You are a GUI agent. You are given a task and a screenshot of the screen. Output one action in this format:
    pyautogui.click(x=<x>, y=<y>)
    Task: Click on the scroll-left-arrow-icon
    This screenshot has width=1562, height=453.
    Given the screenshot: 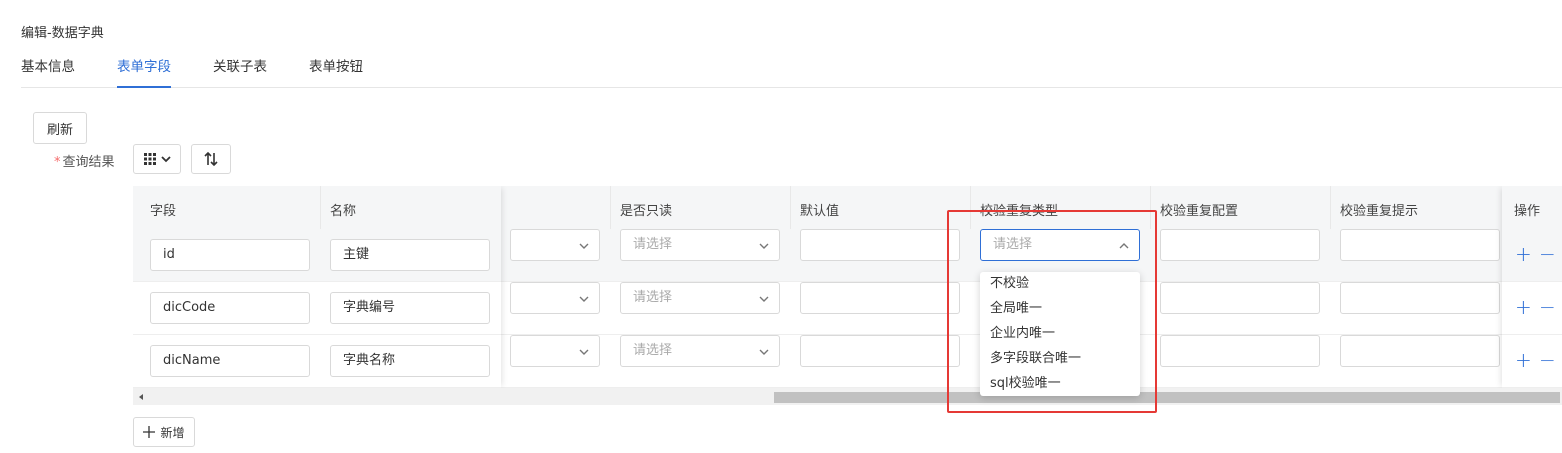 What is the action you would take?
    pyautogui.click(x=141, y=397)
    